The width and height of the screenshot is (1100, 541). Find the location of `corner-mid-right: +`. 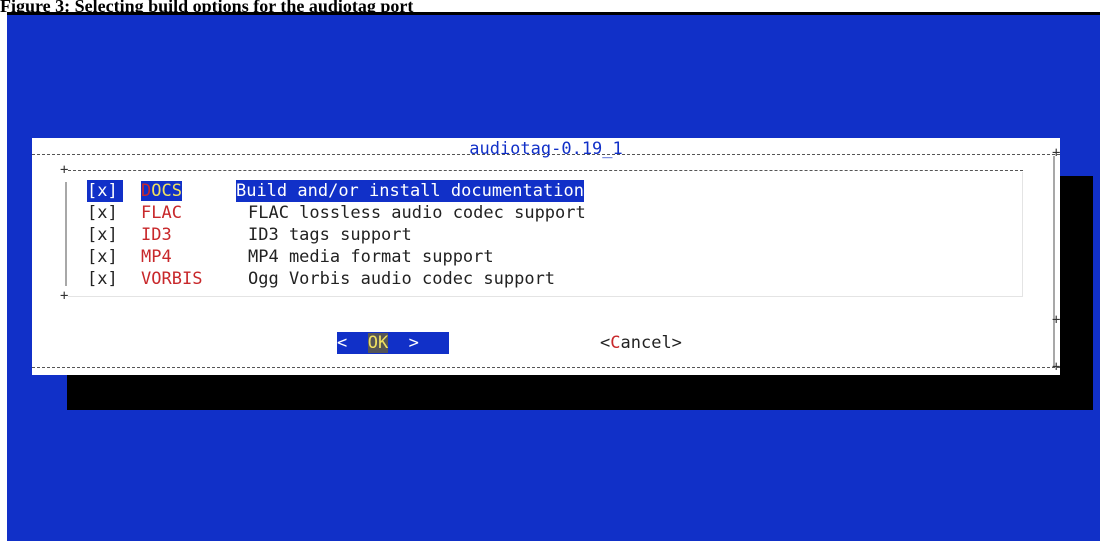

corner-mid-right: + is located at coordinates (1056, 320).